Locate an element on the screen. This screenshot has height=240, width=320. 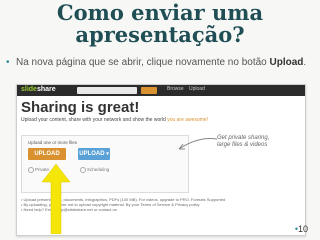
slide-title-line2: apresentação? is located at coordinates (160, 34).